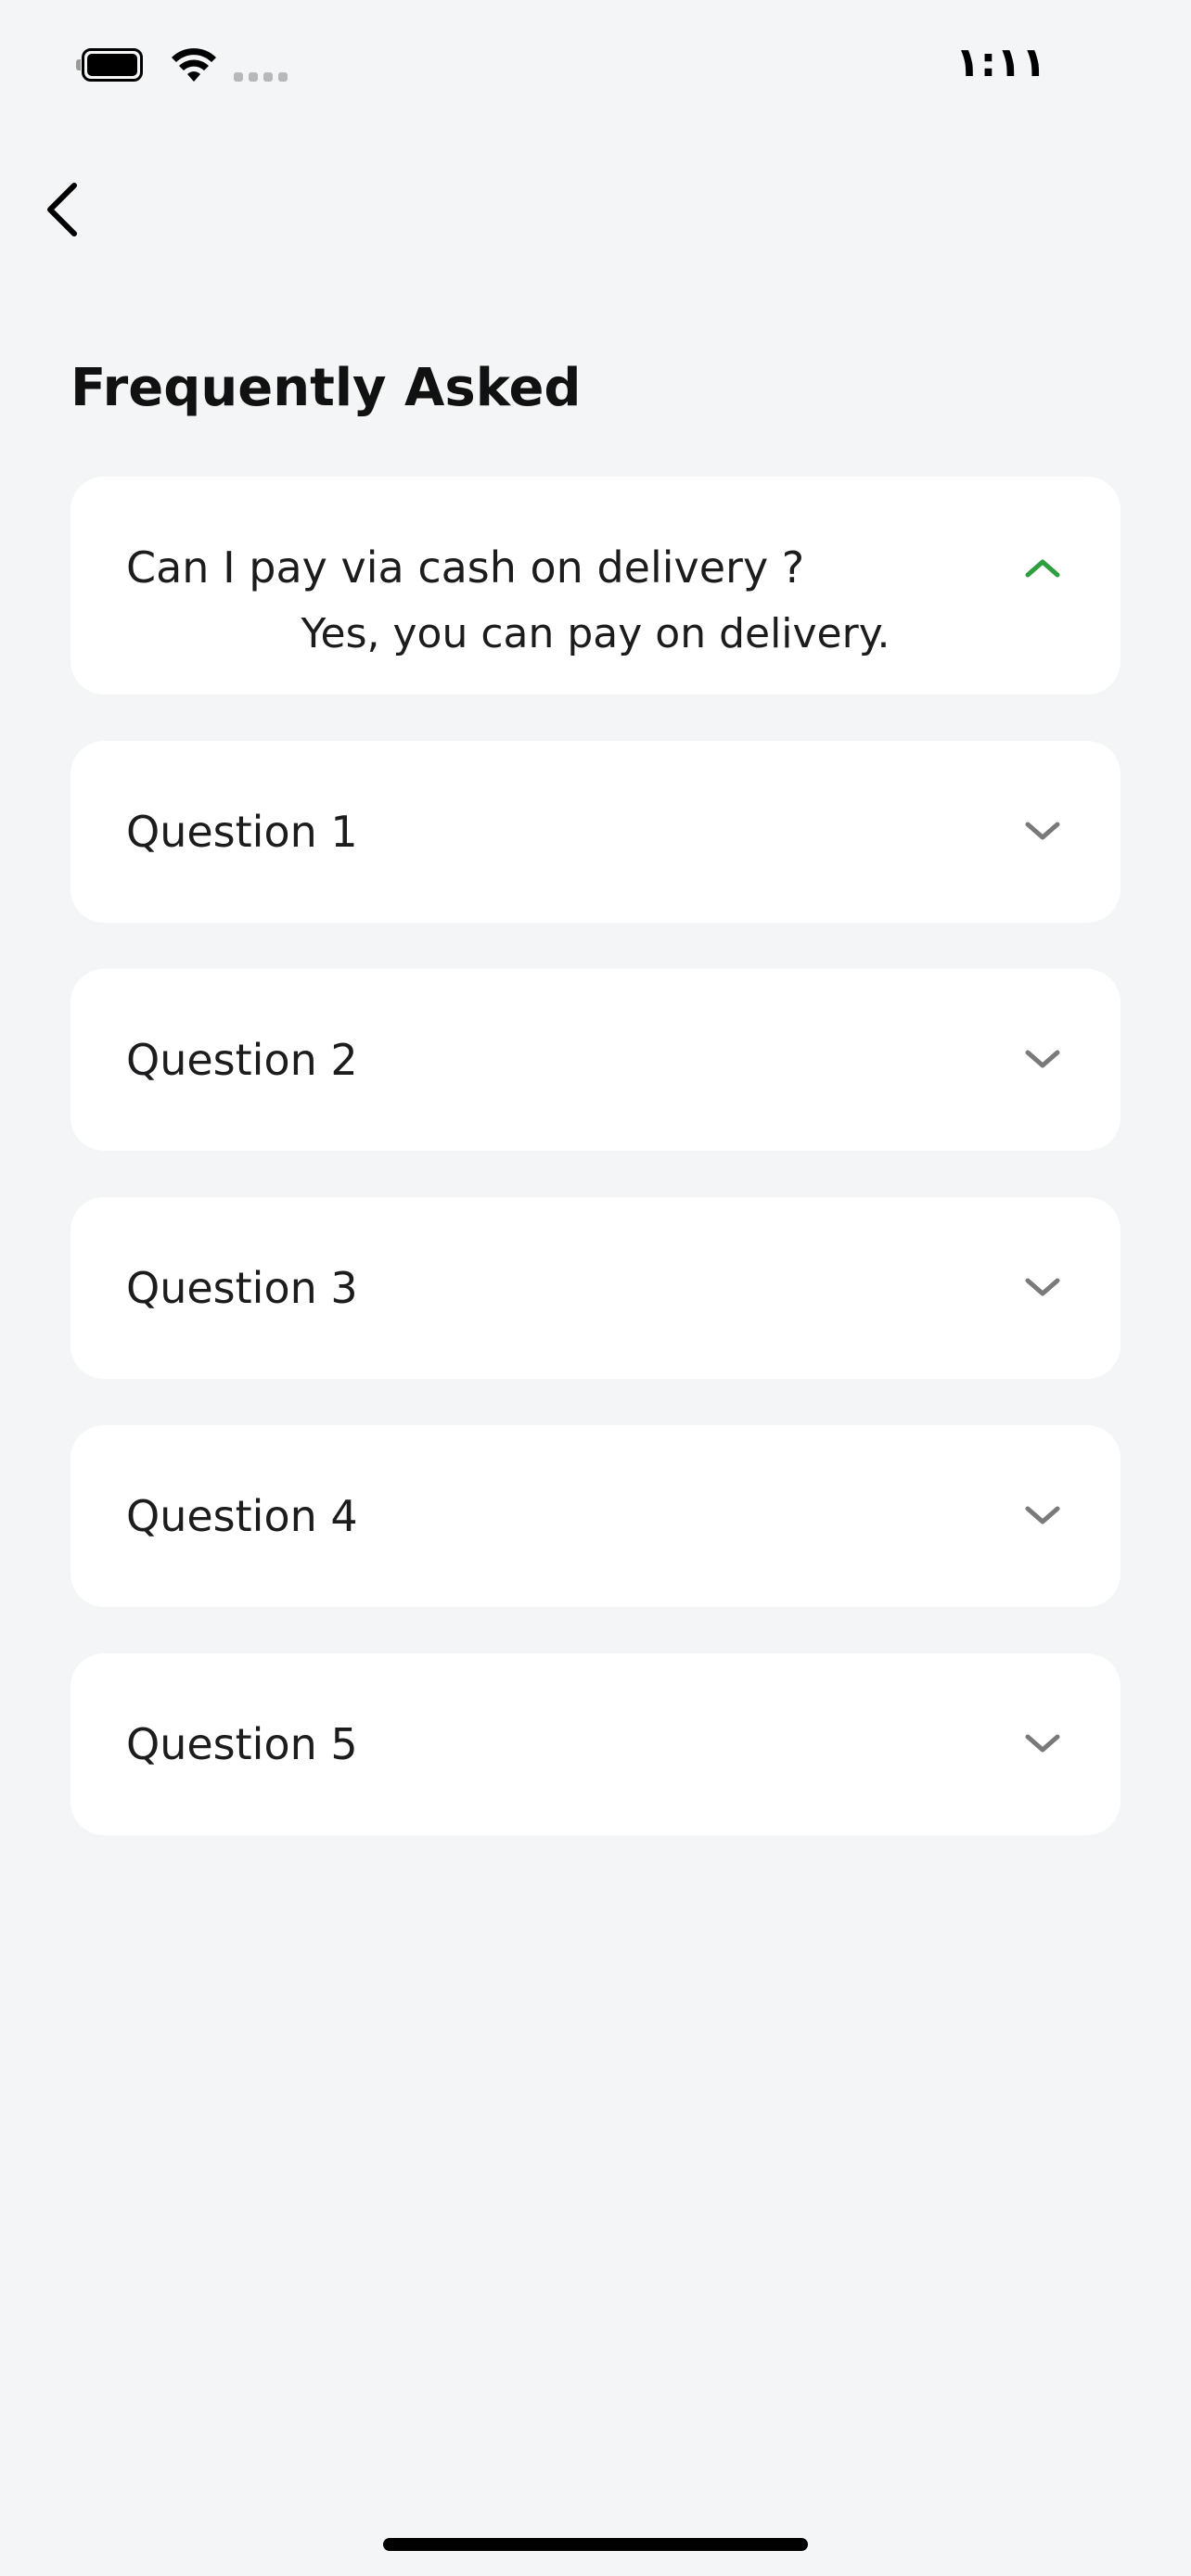 The image size is (1191, 2576). I want to click on status-bar: ١:١١, so click(595, 69).